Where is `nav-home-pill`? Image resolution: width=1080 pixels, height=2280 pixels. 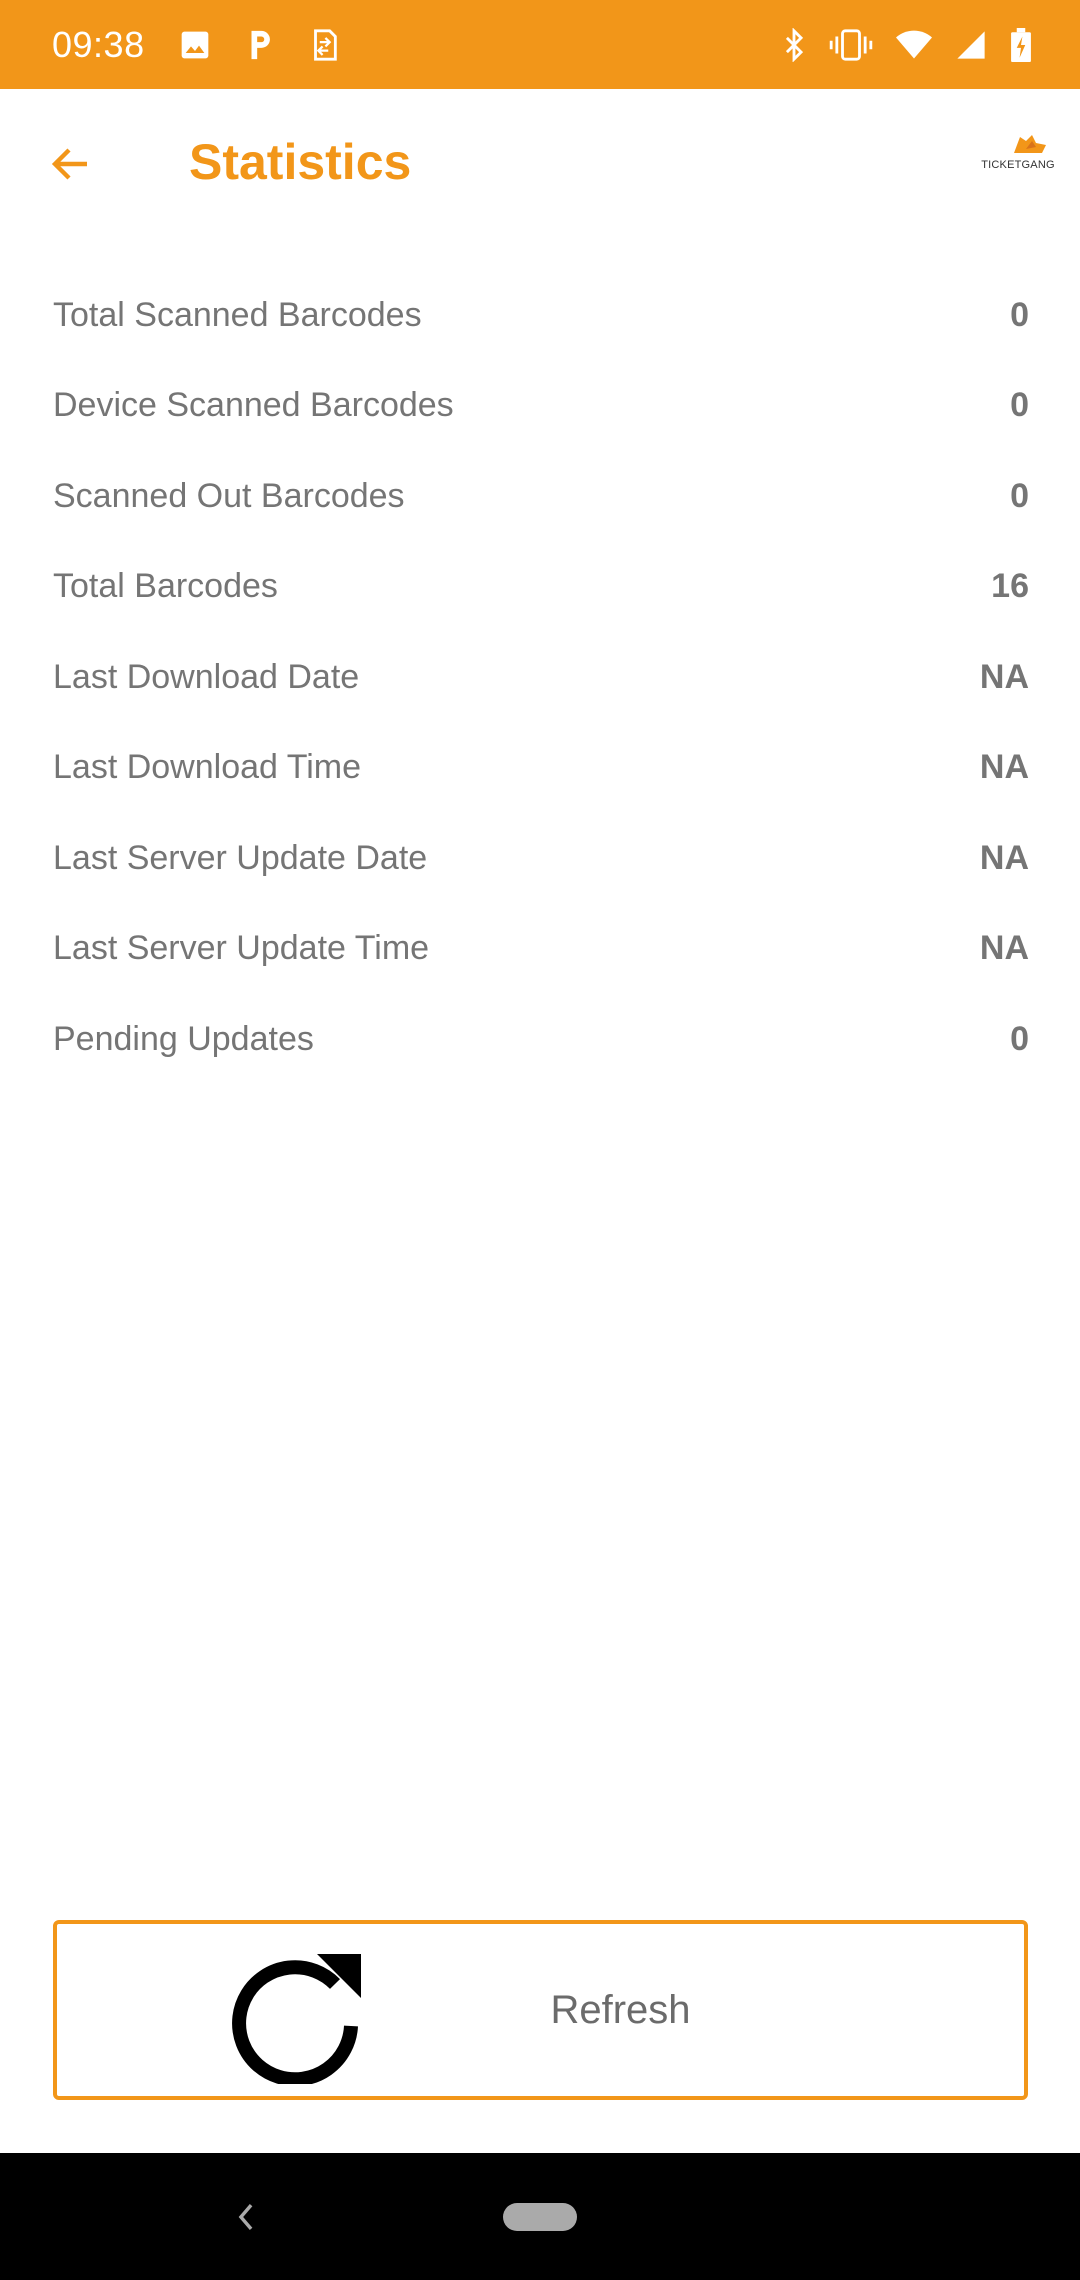
nav-home-pill is located at coordinates (540, 2217).